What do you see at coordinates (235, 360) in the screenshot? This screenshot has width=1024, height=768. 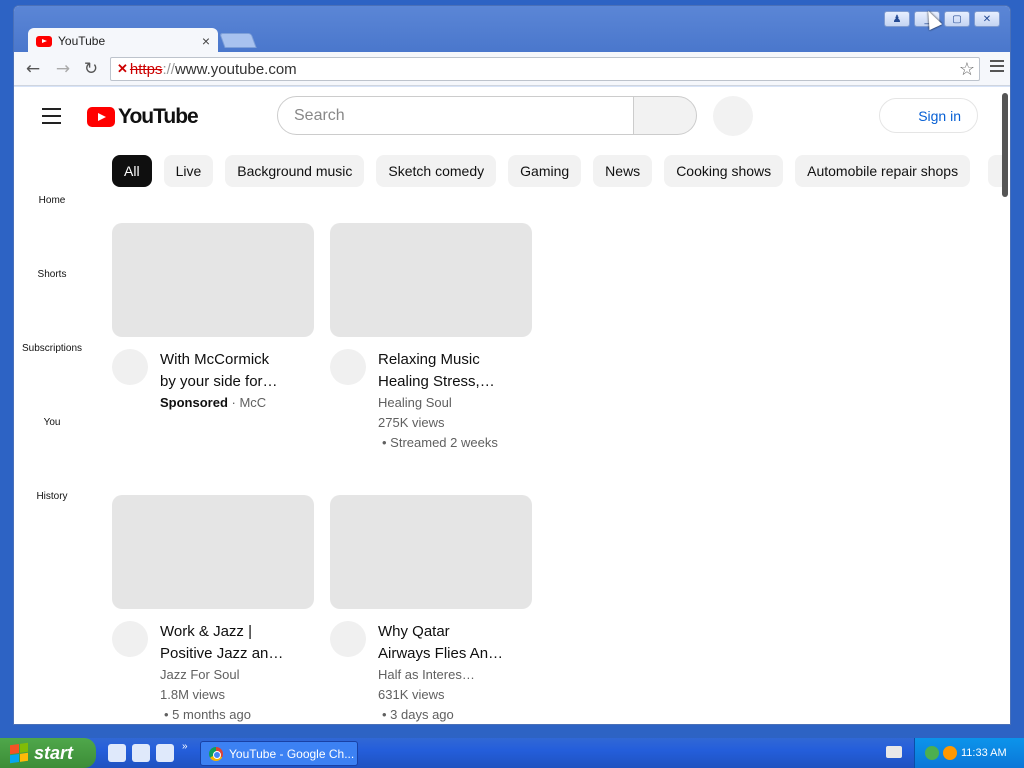 I see `video-title-line1: With McCormick` at bounding box center [235, 360].